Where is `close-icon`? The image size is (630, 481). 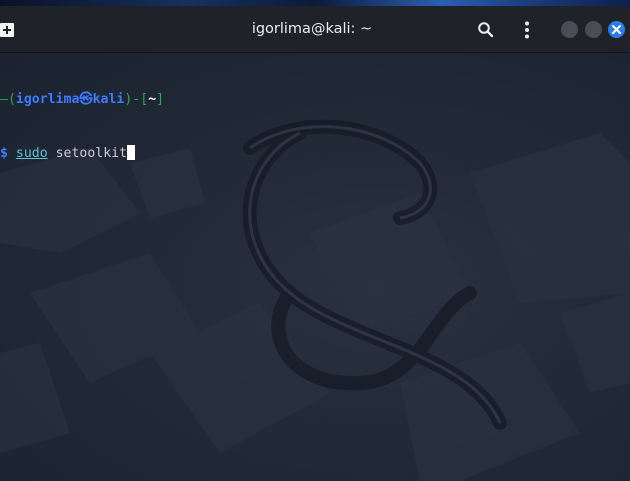 close-icon is located at coordinates (616, 29).